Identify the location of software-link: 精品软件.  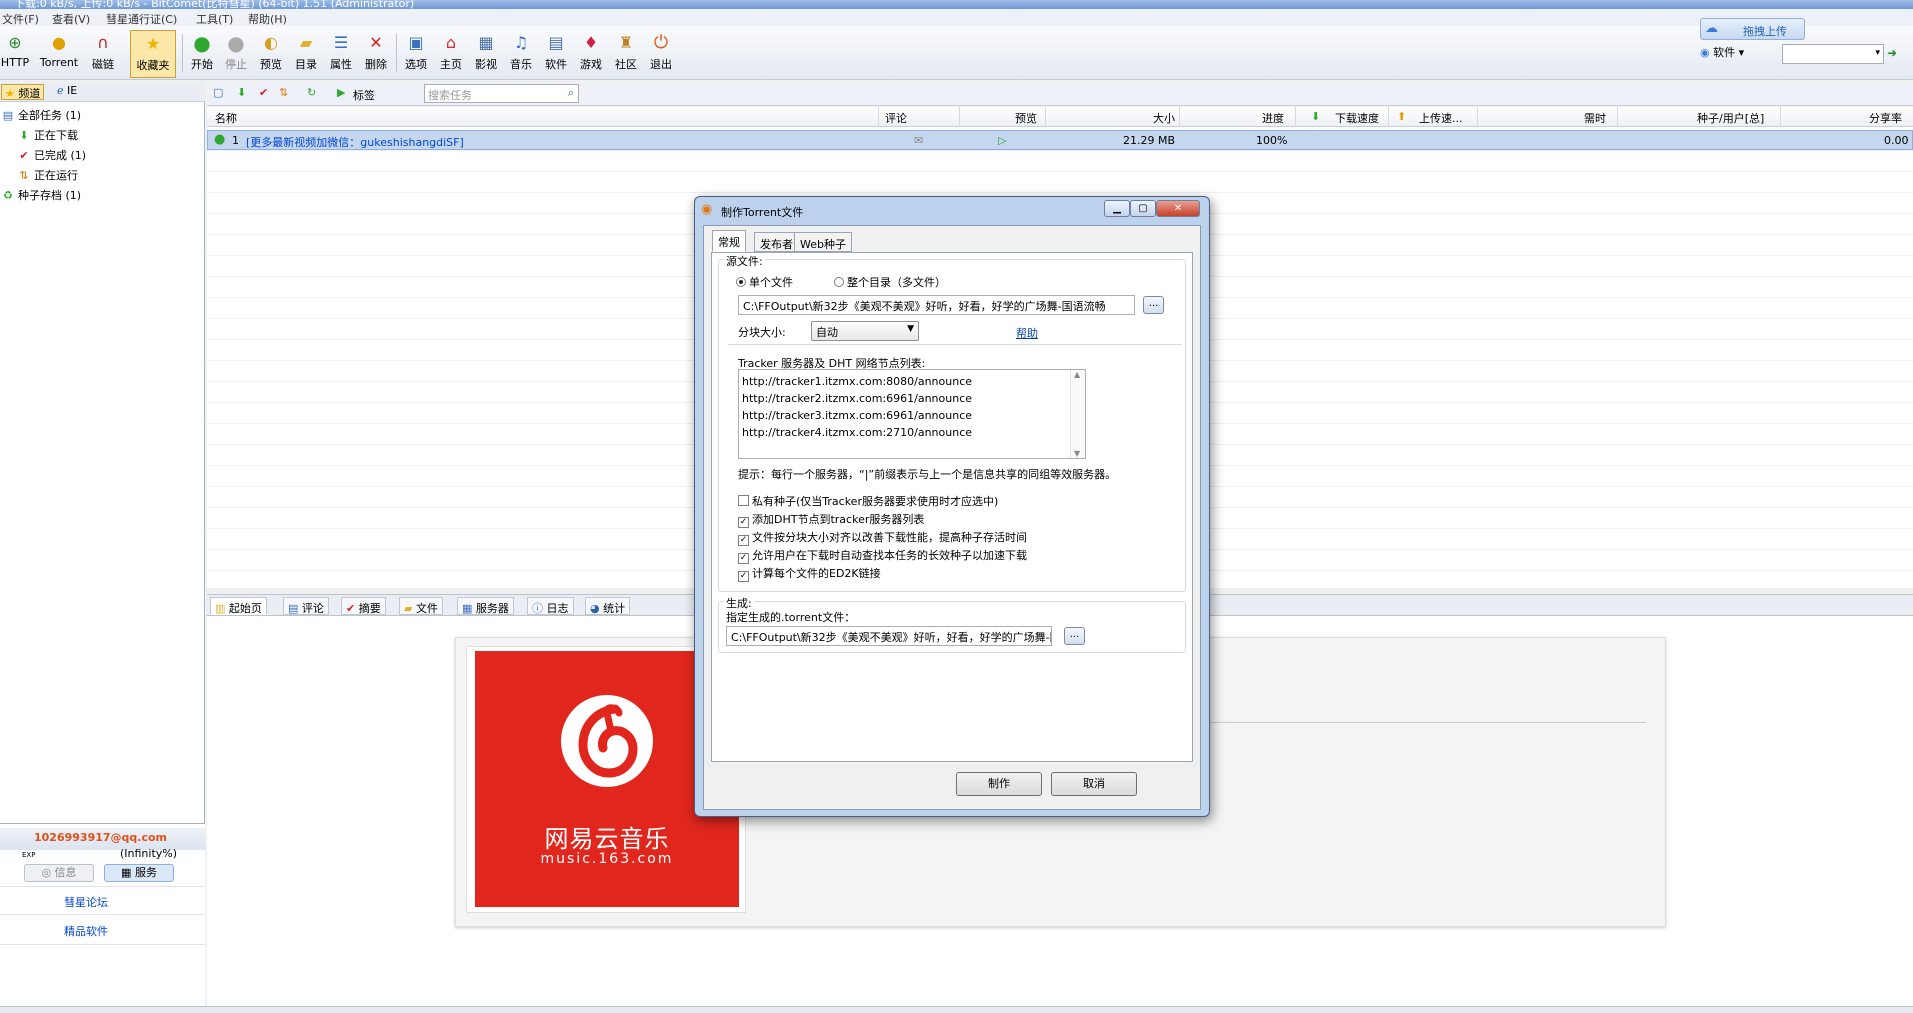
(86, 931).